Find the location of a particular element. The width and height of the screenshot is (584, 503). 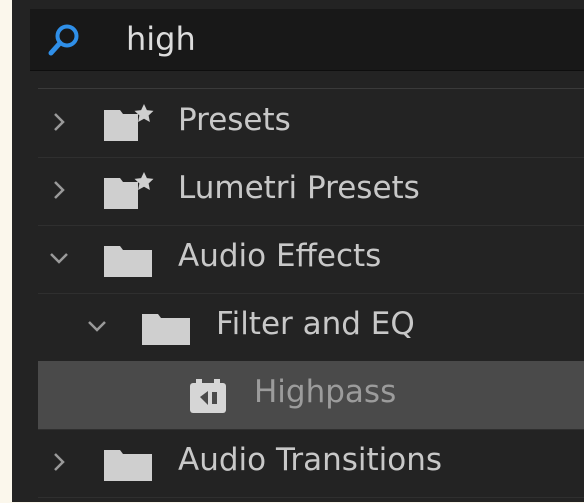

tree-item-highpass: Highpass is located at coordinates (311, 395).